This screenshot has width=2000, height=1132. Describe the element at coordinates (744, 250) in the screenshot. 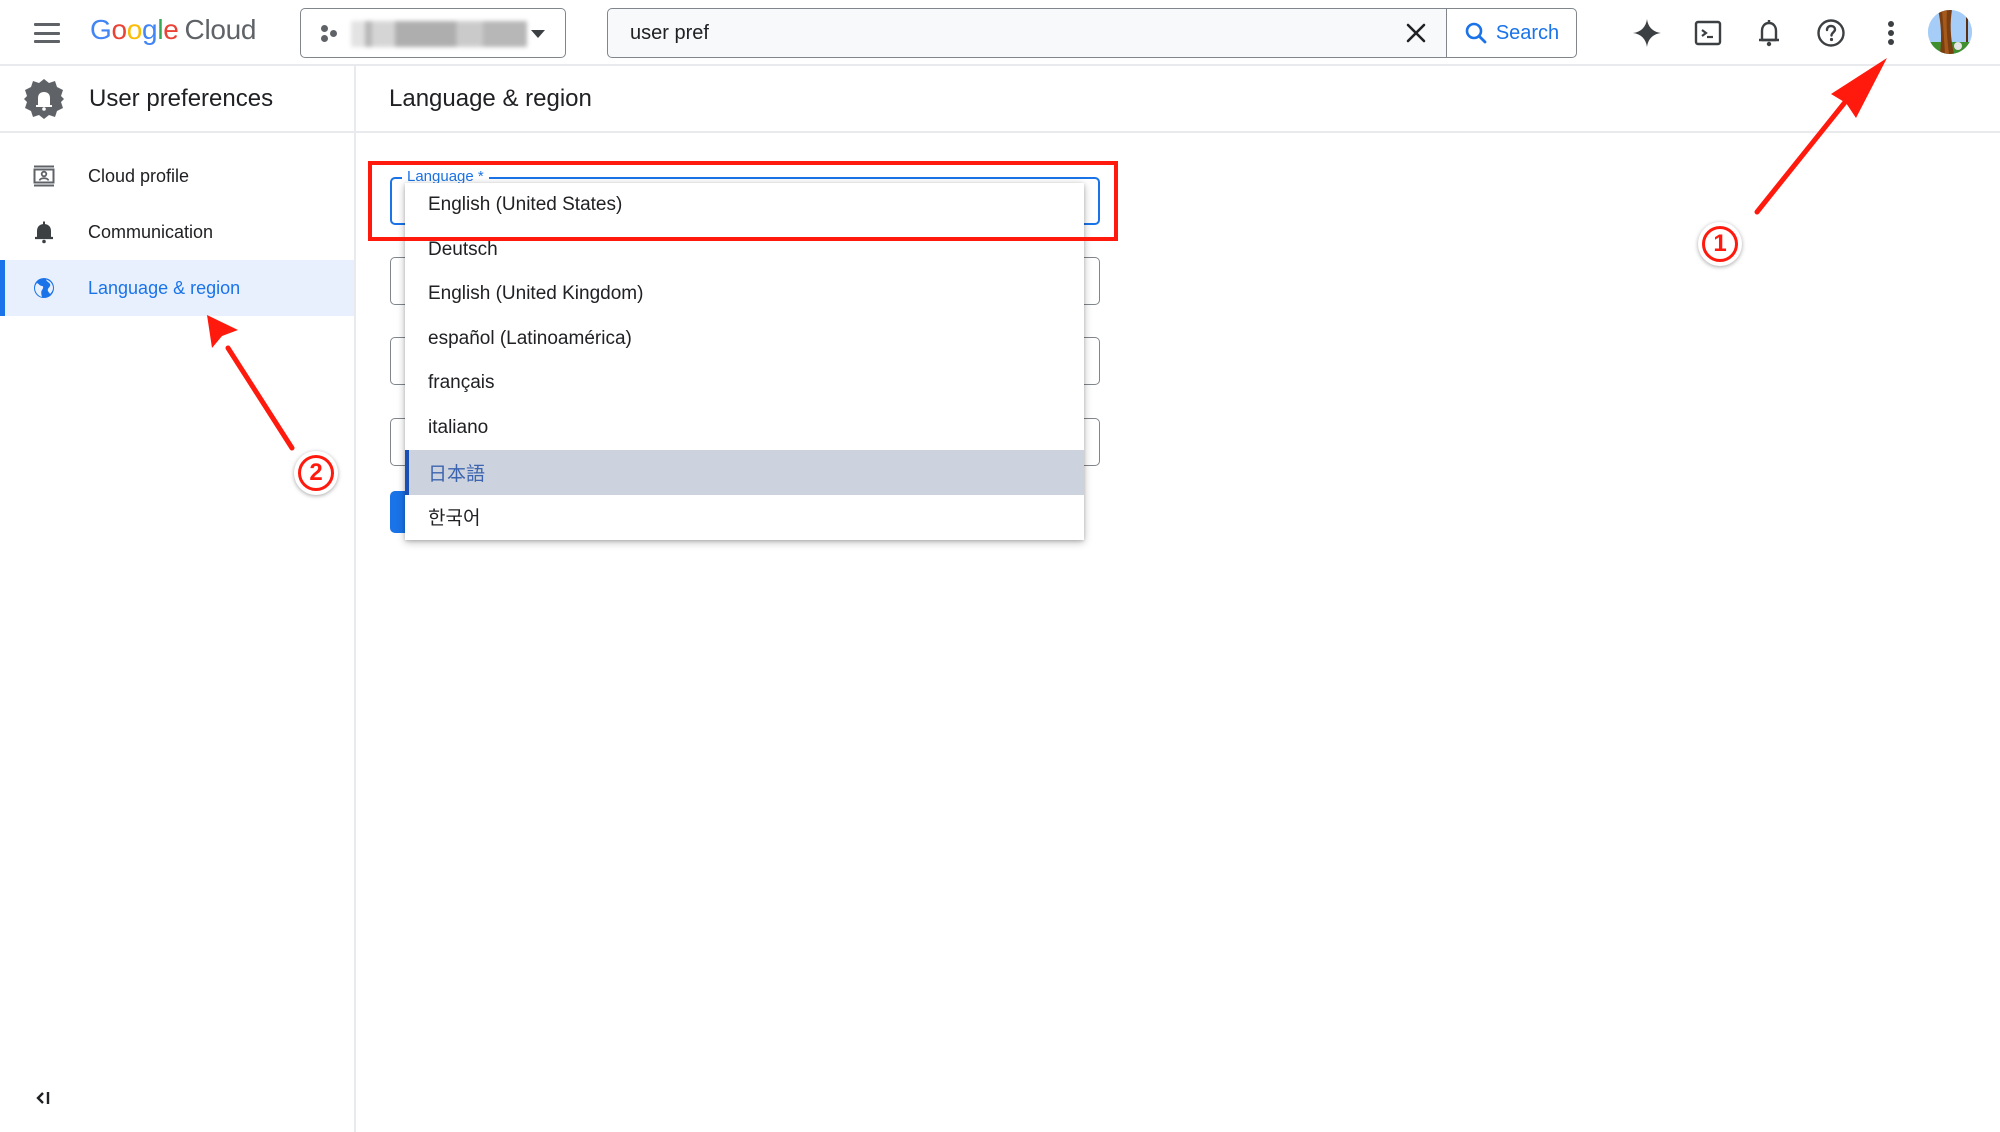

I see `language-option: Deutsch` at that location.